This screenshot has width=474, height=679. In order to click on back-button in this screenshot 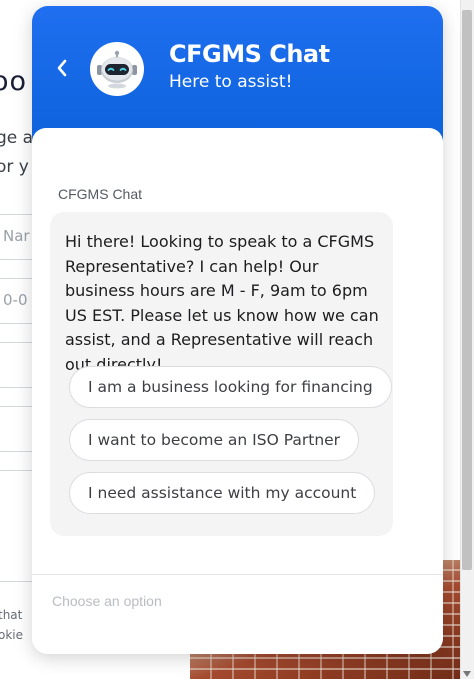, I will do `click(62, 68)`.